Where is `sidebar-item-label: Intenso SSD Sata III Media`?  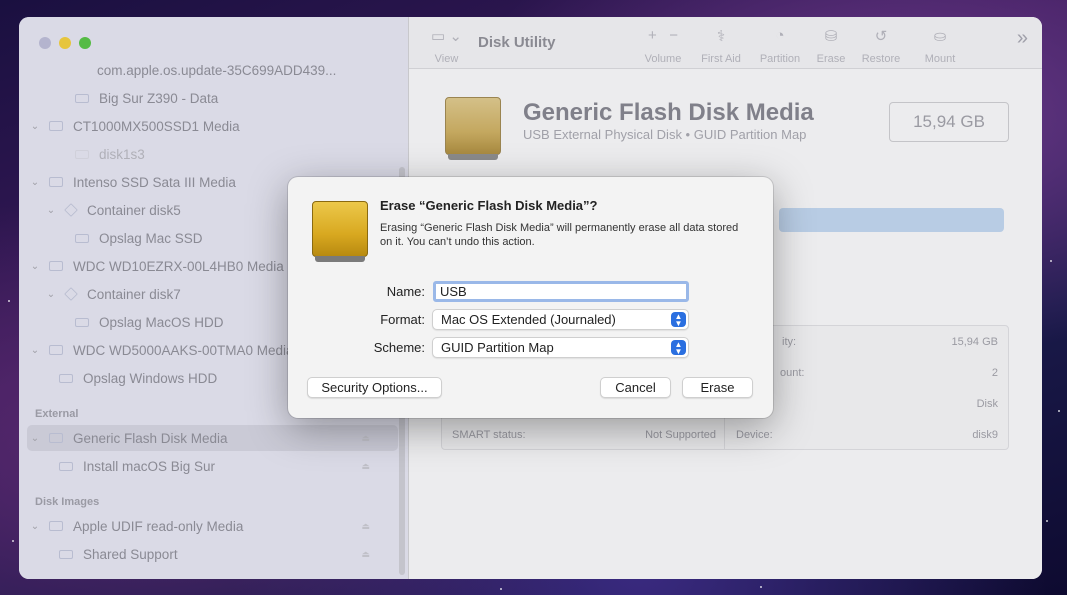 sidebar-item-label: Intenso SSD Sata III Media is located at coordinates (154, 182).